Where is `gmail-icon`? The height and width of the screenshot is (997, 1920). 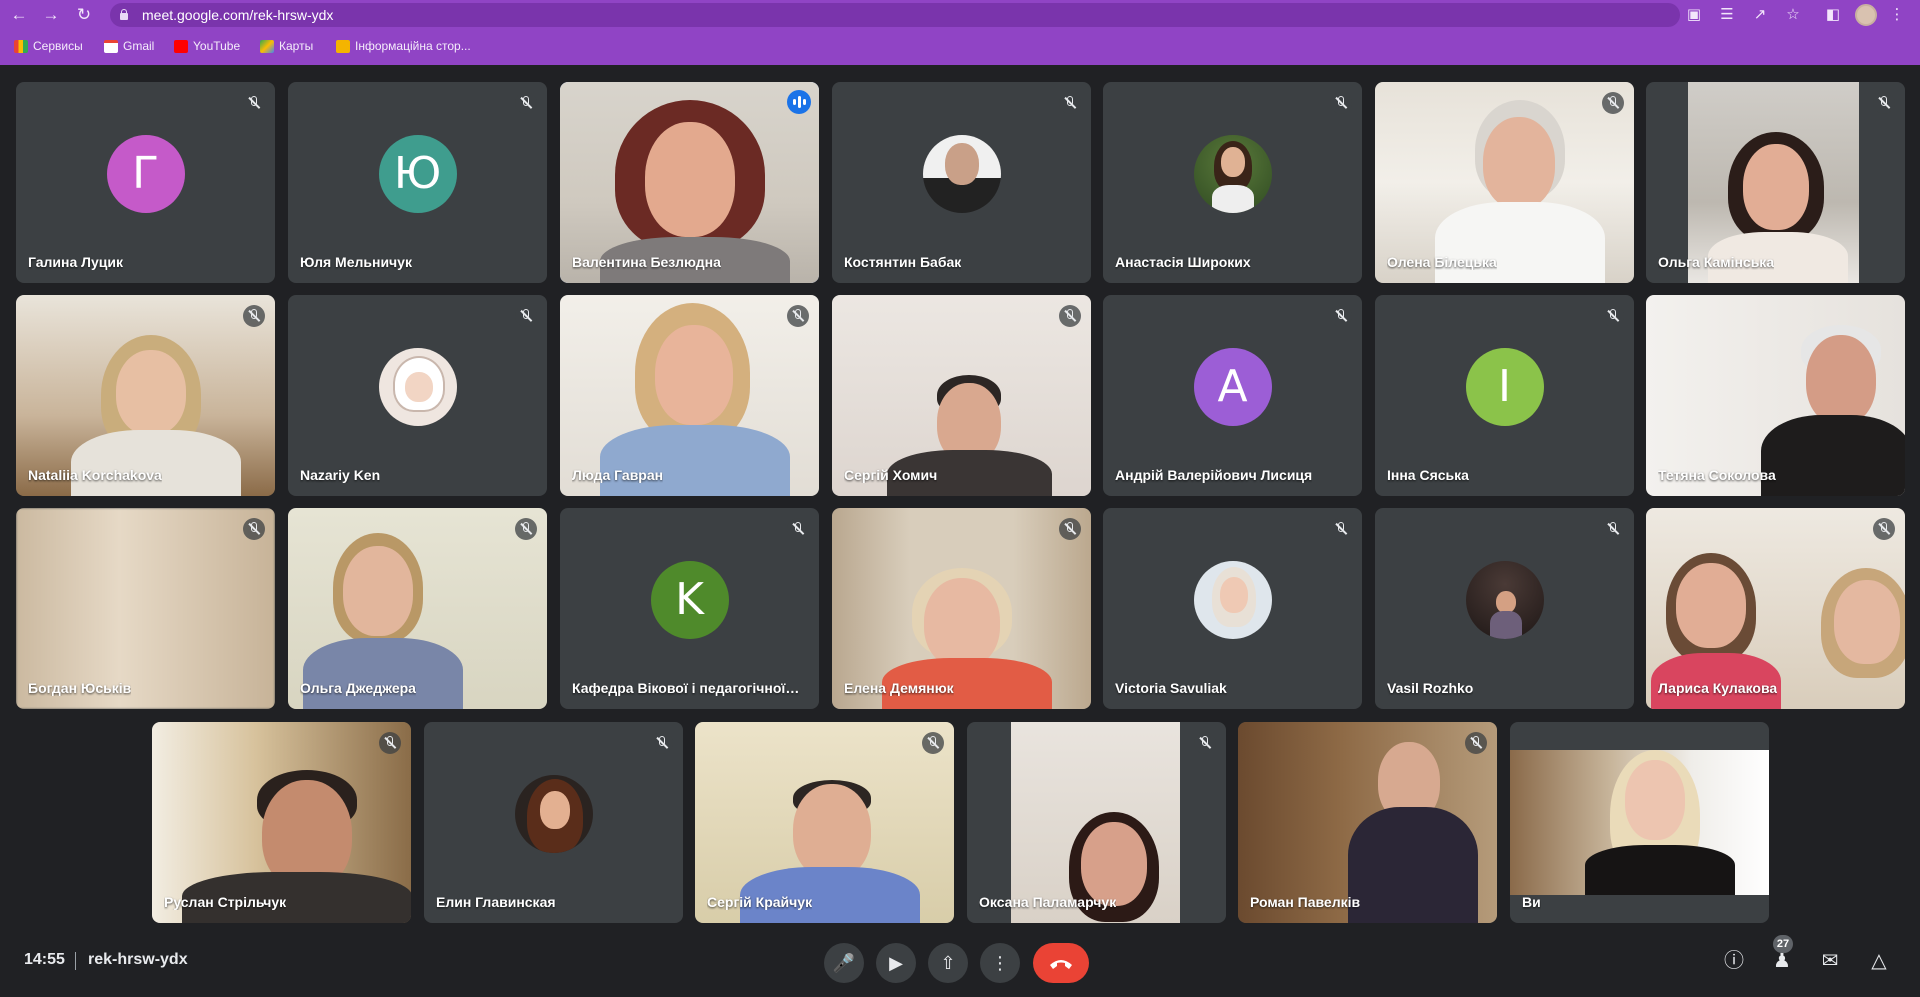 gmail-icon is located at coordinates (111, 46).